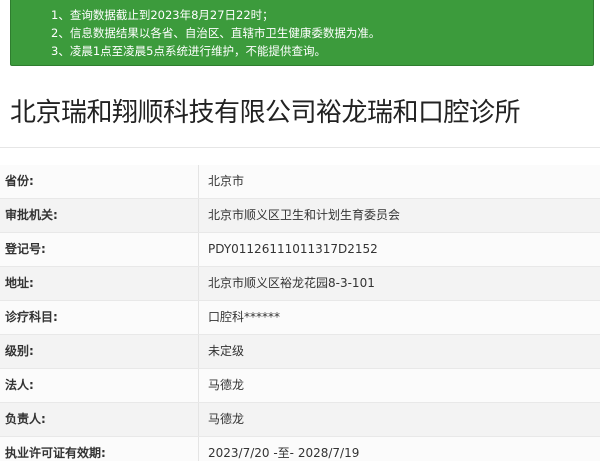 The image size is (600, 461). Describe the element at coordinates (300, 147) in the screenshot. I see `title-divider` at that location.